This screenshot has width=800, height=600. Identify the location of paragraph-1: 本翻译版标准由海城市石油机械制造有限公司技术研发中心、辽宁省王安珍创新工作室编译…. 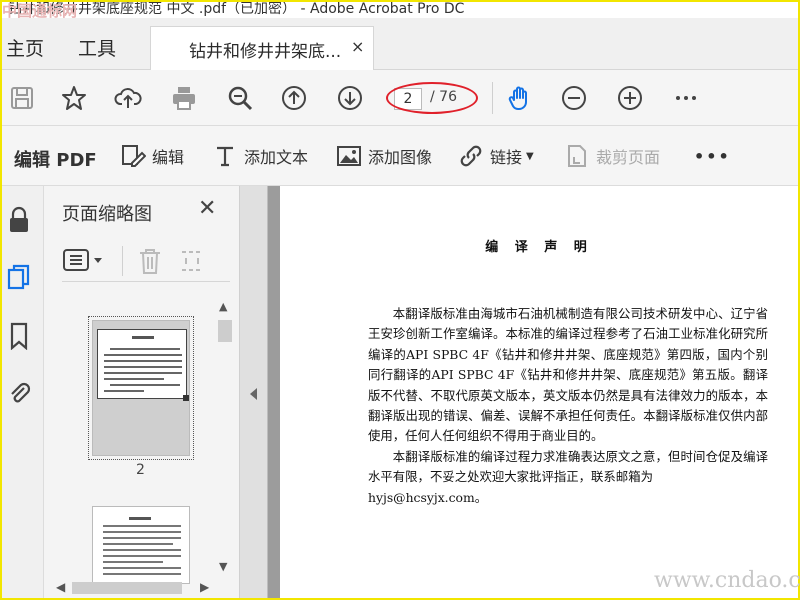
(568, 375).